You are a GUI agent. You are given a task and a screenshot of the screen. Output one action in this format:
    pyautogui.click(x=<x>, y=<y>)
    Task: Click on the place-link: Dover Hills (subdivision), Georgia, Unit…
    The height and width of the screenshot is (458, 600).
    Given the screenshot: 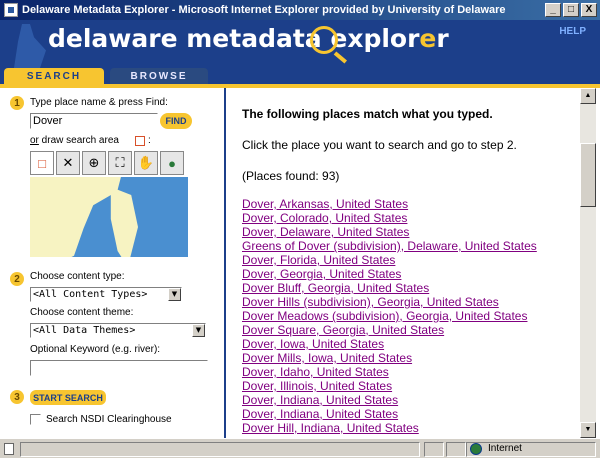 What is the action you would take?
    pyautogui.click(x=370, y=302)
    